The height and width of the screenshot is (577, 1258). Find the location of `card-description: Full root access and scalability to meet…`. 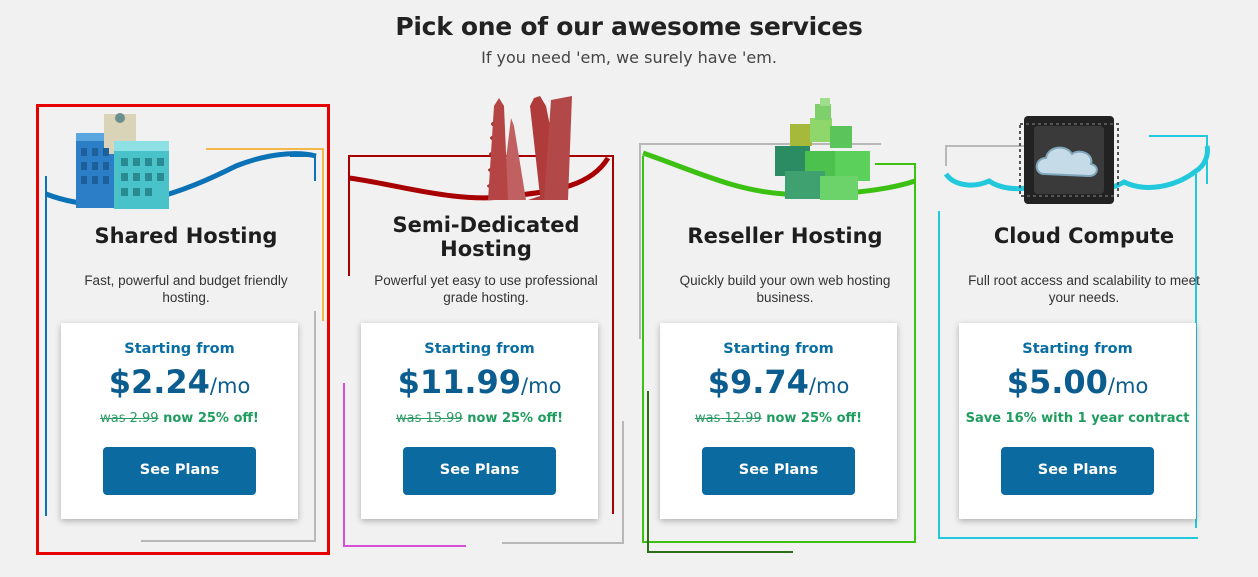

card-description: Full root access and scalability to meet… is located at coordinates (1084, 289).